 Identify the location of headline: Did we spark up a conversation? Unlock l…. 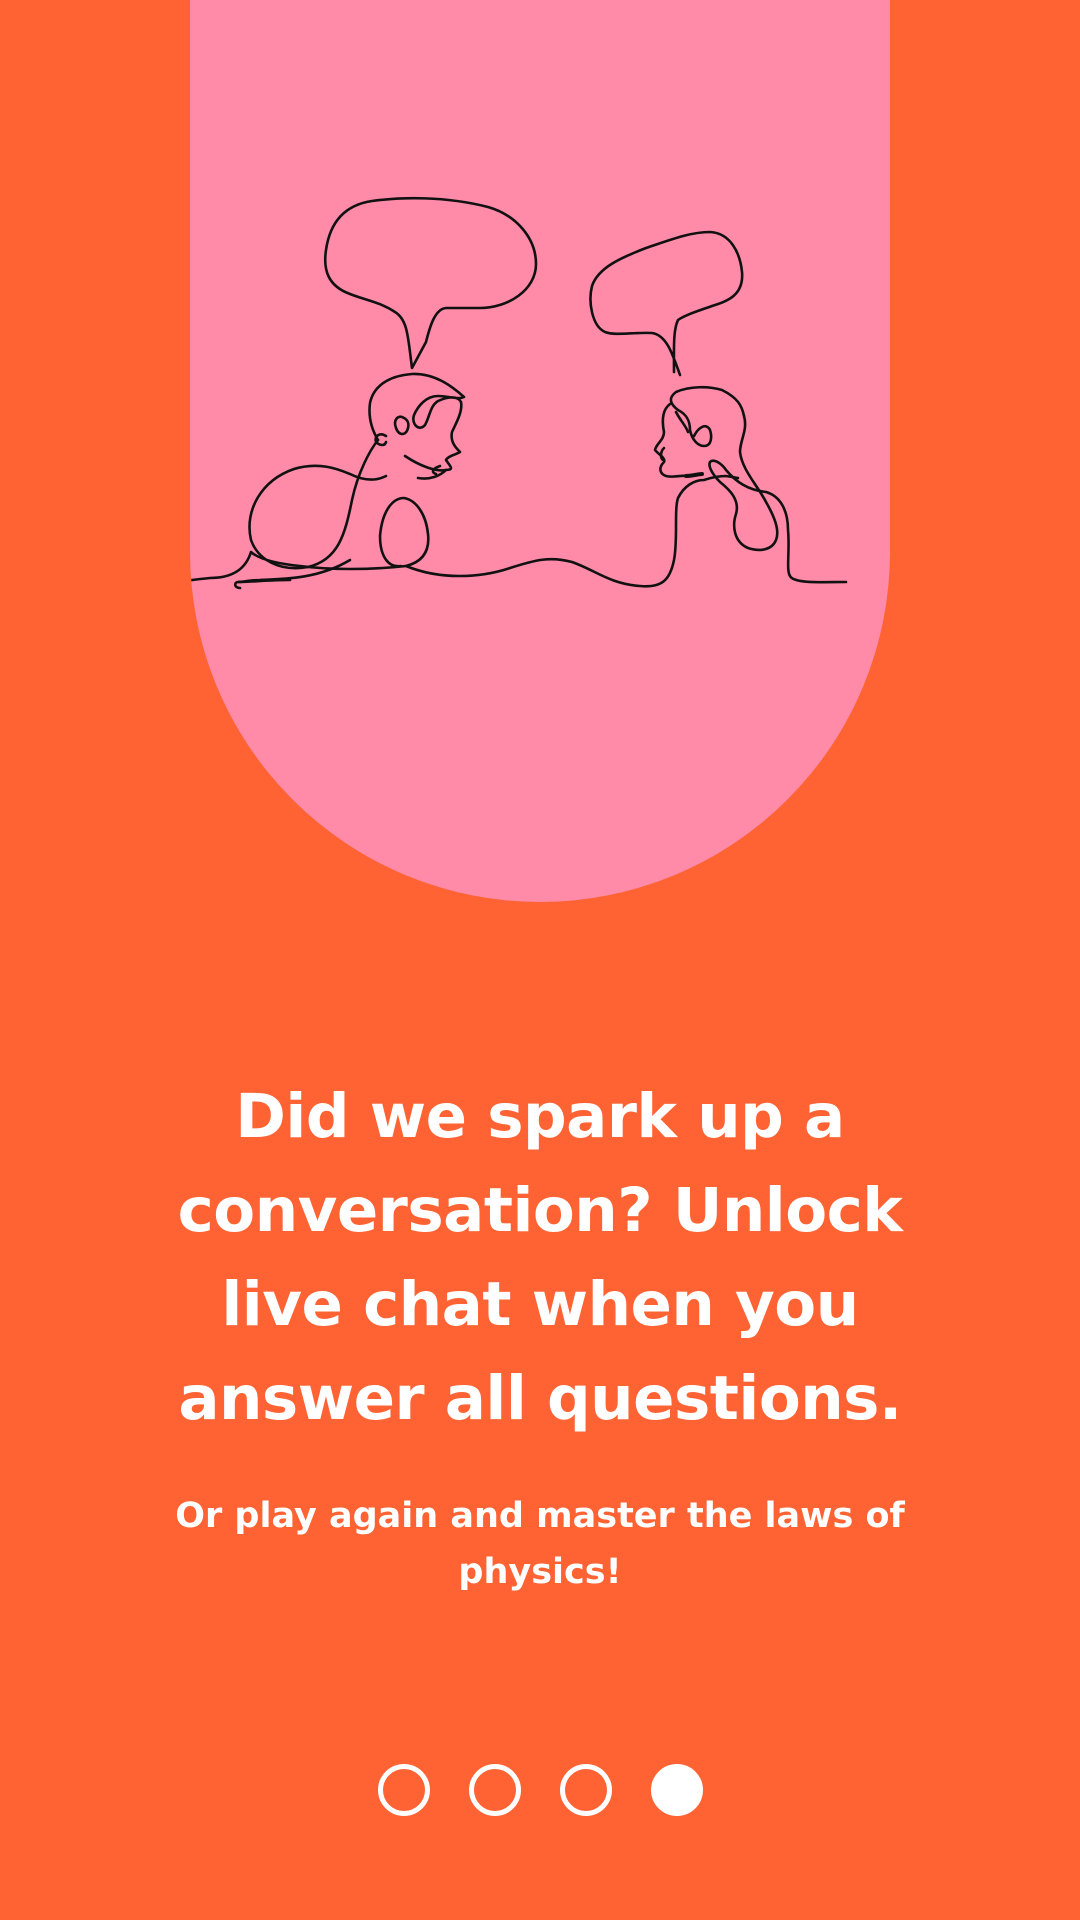
(540, 1257).